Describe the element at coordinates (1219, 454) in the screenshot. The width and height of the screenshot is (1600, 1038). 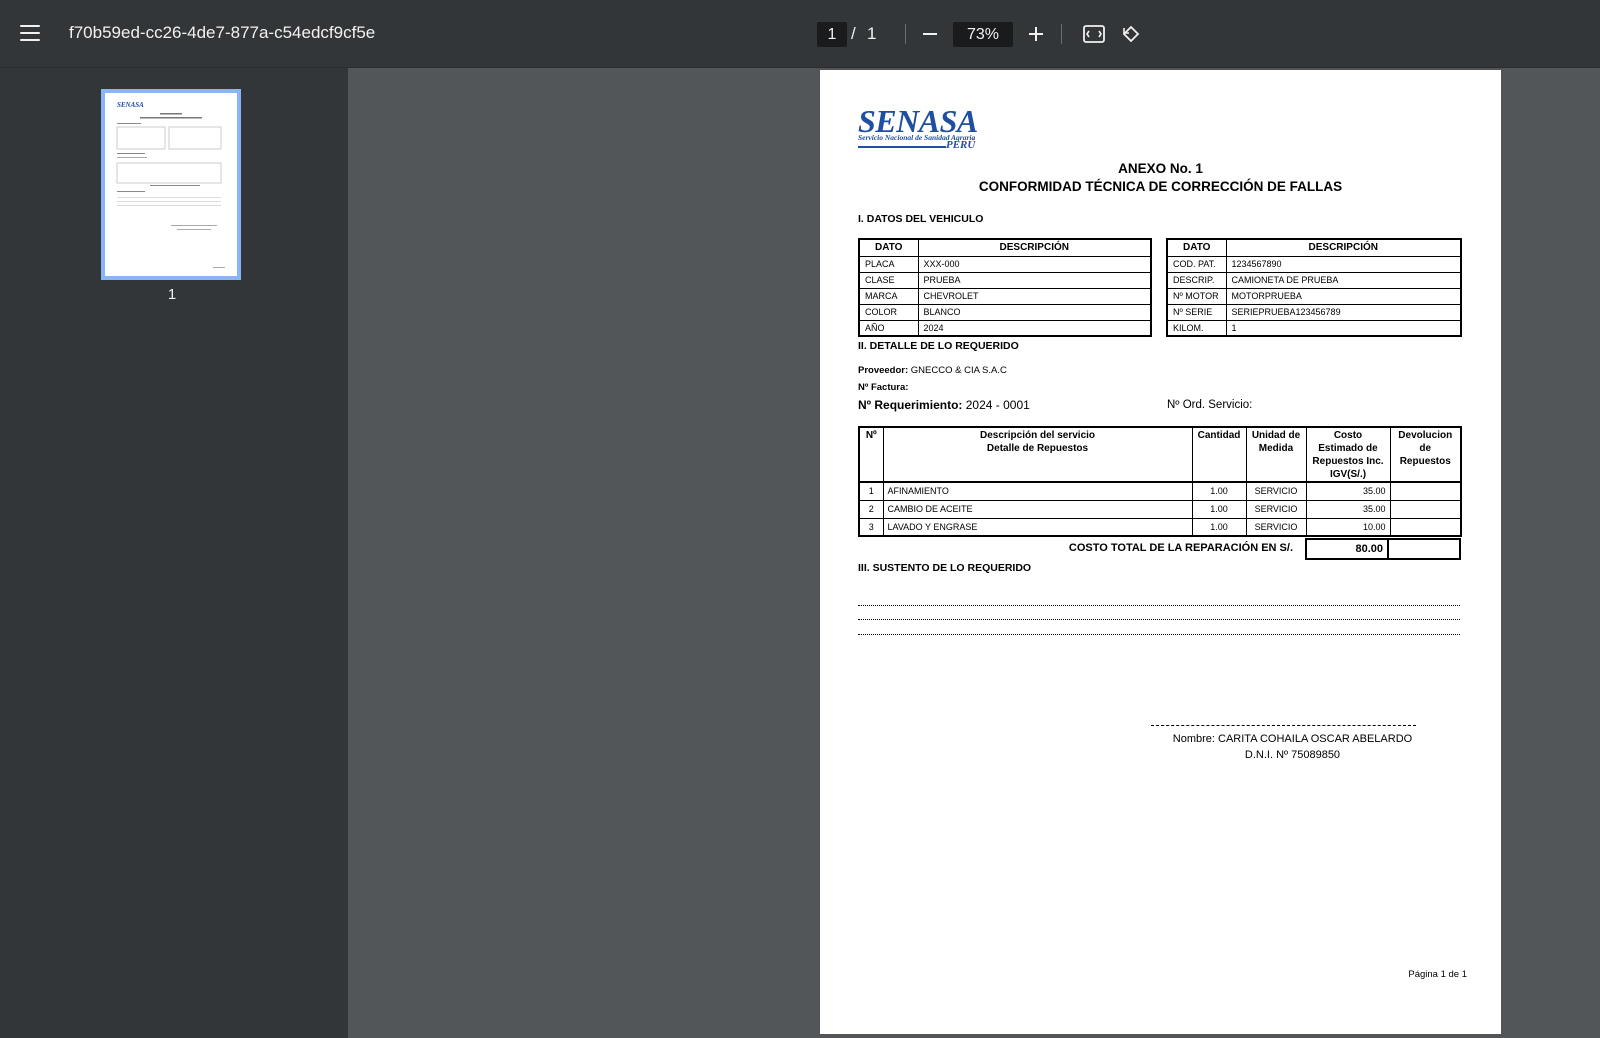
I see `column-header-cantidad: Cantidad` at that location.